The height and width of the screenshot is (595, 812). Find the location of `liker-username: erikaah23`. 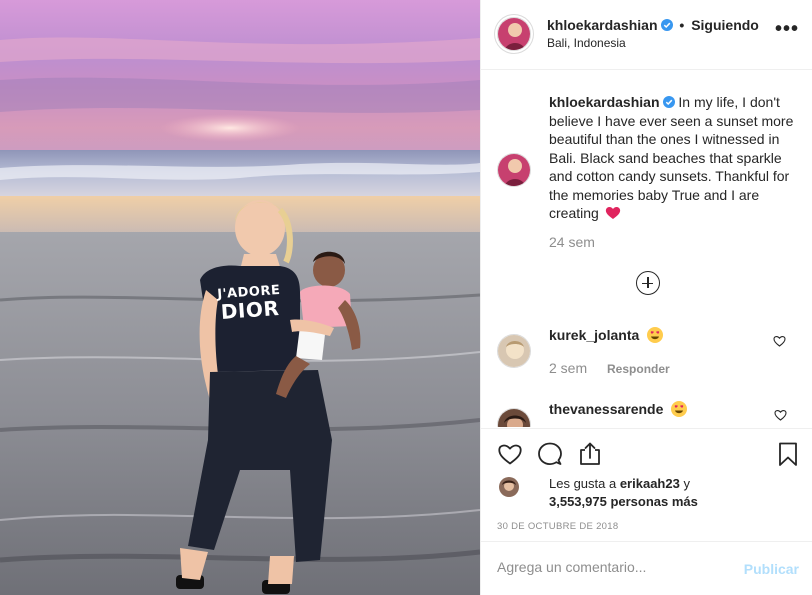

liker-username: erikaah23 is located at coordinates (650, 483).